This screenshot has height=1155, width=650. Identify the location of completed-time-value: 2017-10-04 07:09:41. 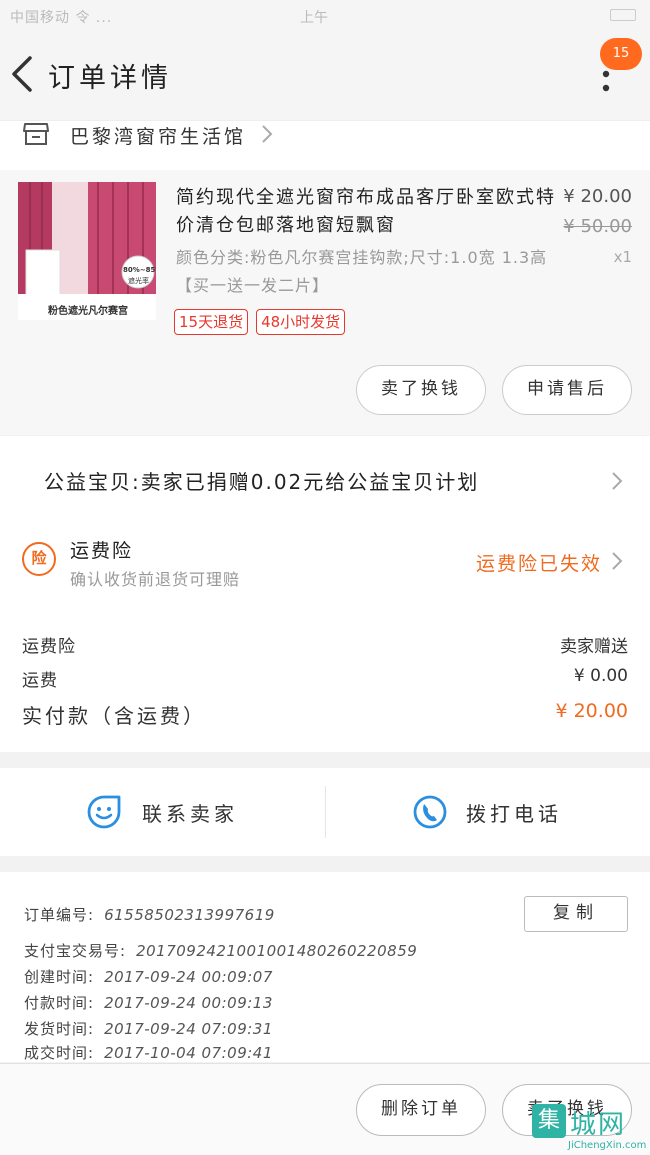
(188, 1053).